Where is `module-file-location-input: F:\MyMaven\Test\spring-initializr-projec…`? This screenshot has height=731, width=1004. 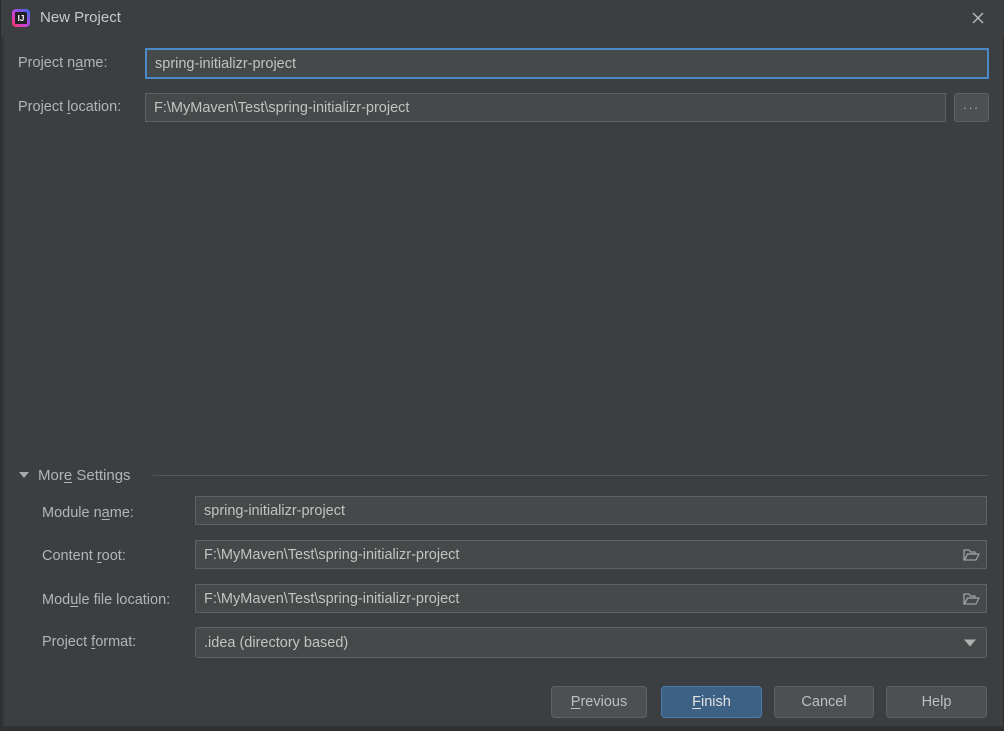
module-file-location-input: F:\MyMaven\Test\spring-initializr-projec… is located at coordinates (591, 598).